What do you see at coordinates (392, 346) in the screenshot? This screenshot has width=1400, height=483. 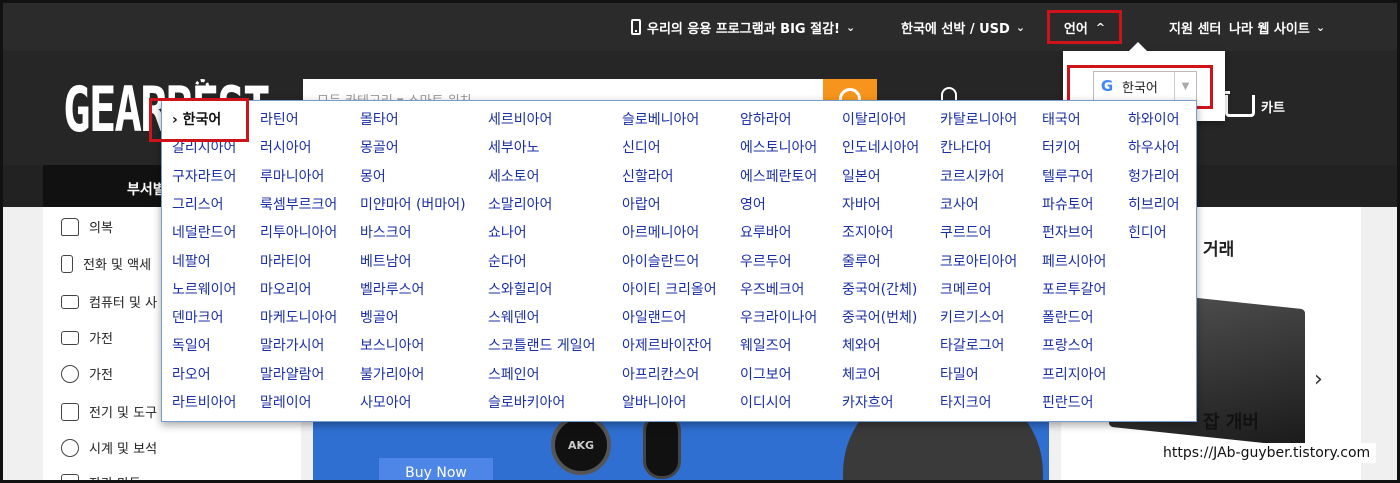 I see `language-option: 보스니아어` at bounding box center [392, 346].